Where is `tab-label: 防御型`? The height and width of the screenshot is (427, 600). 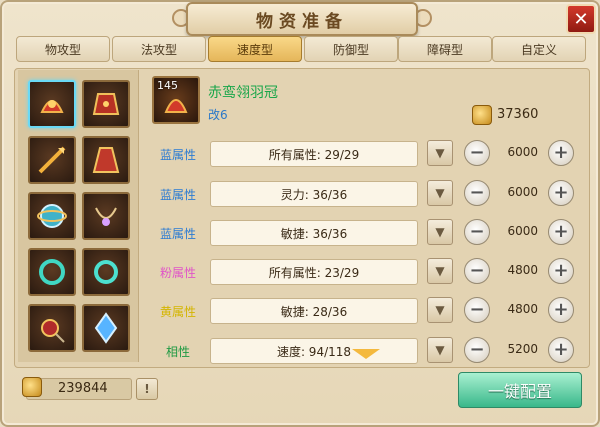 tab-label: 防御型 is located at coordinates (350, 49).